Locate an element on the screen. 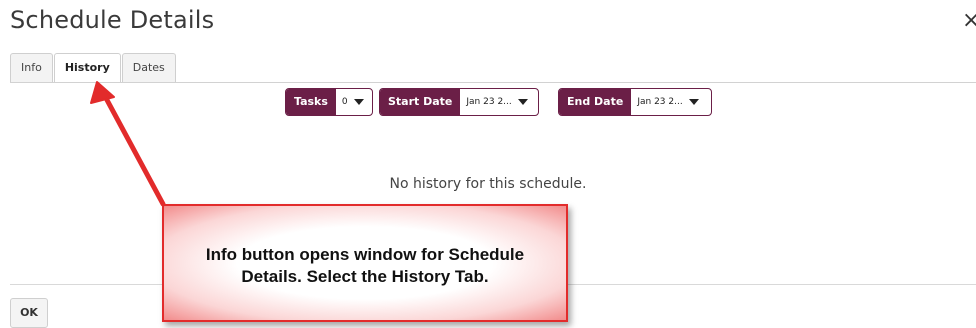 Image resolution: width=976 pixels, height=328 pixels. tab-dates: Dates is located at coordinates (148, 67).